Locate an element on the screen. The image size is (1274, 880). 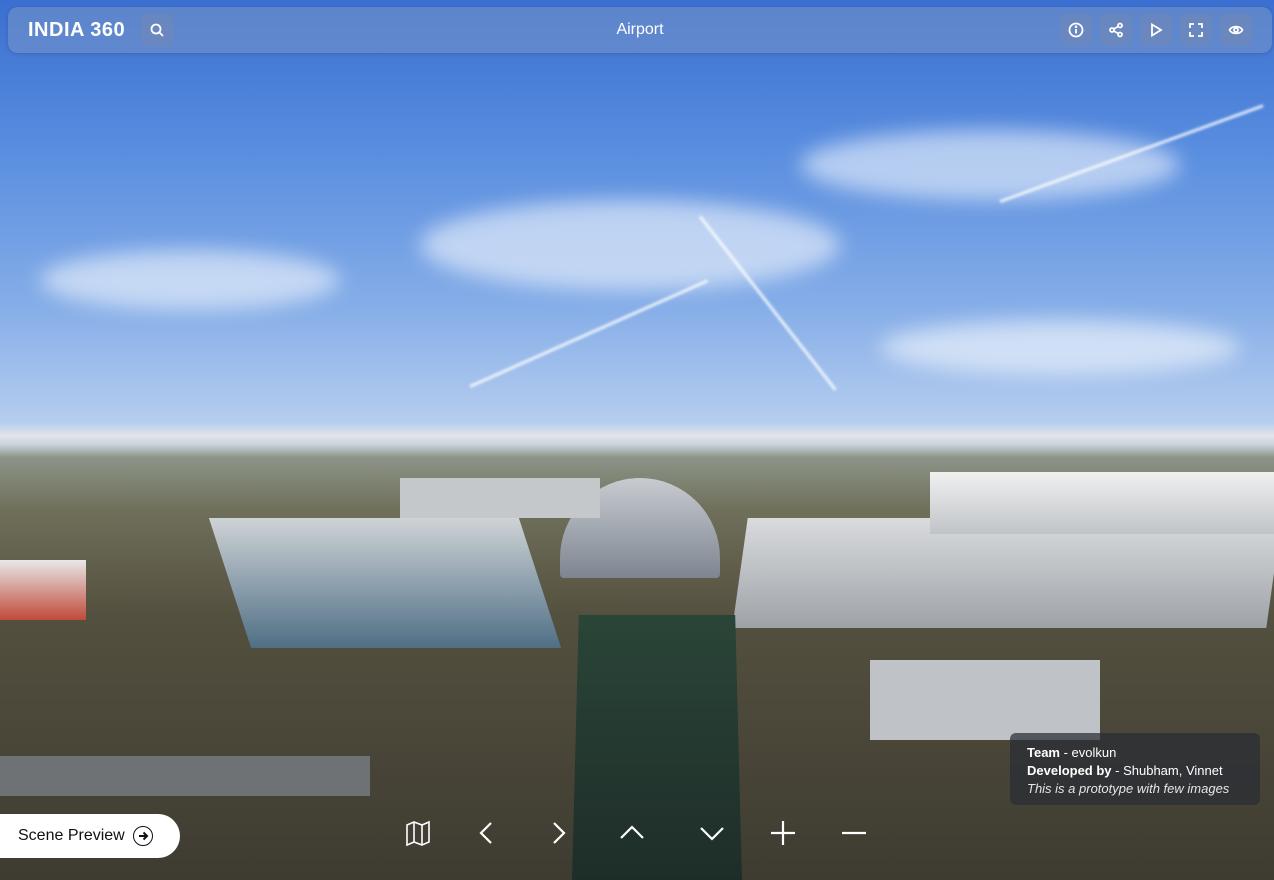
developer-value: - Shubham, Vinnet is located at coordinates (1167, 770).